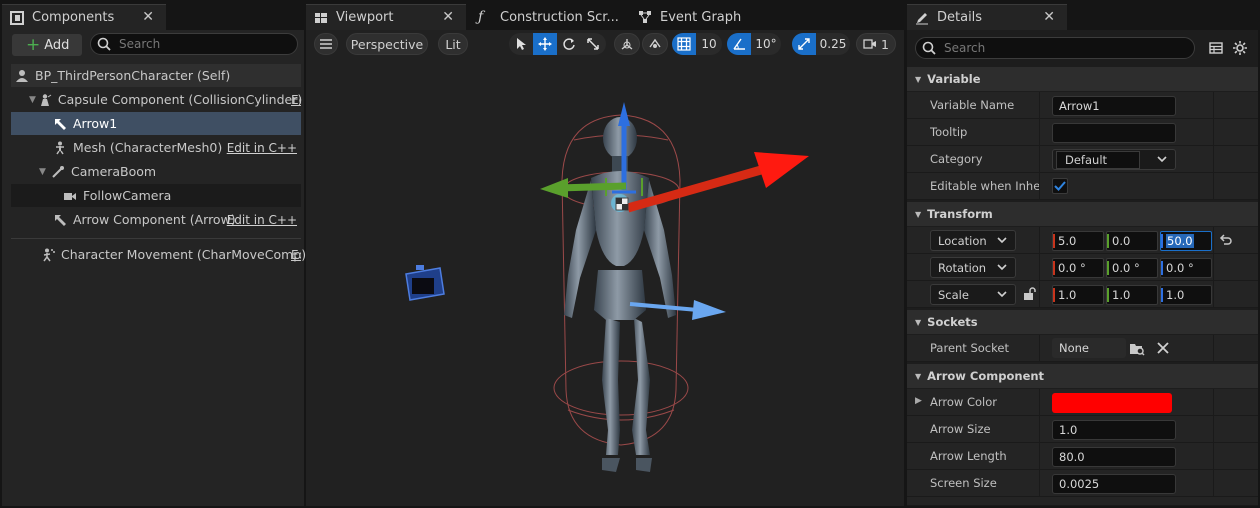 This screenshot has height=508, width=1260. Describe the element at coordinates (1055, 48) in the screenshot. I see `details-search-input: Search` at that location.